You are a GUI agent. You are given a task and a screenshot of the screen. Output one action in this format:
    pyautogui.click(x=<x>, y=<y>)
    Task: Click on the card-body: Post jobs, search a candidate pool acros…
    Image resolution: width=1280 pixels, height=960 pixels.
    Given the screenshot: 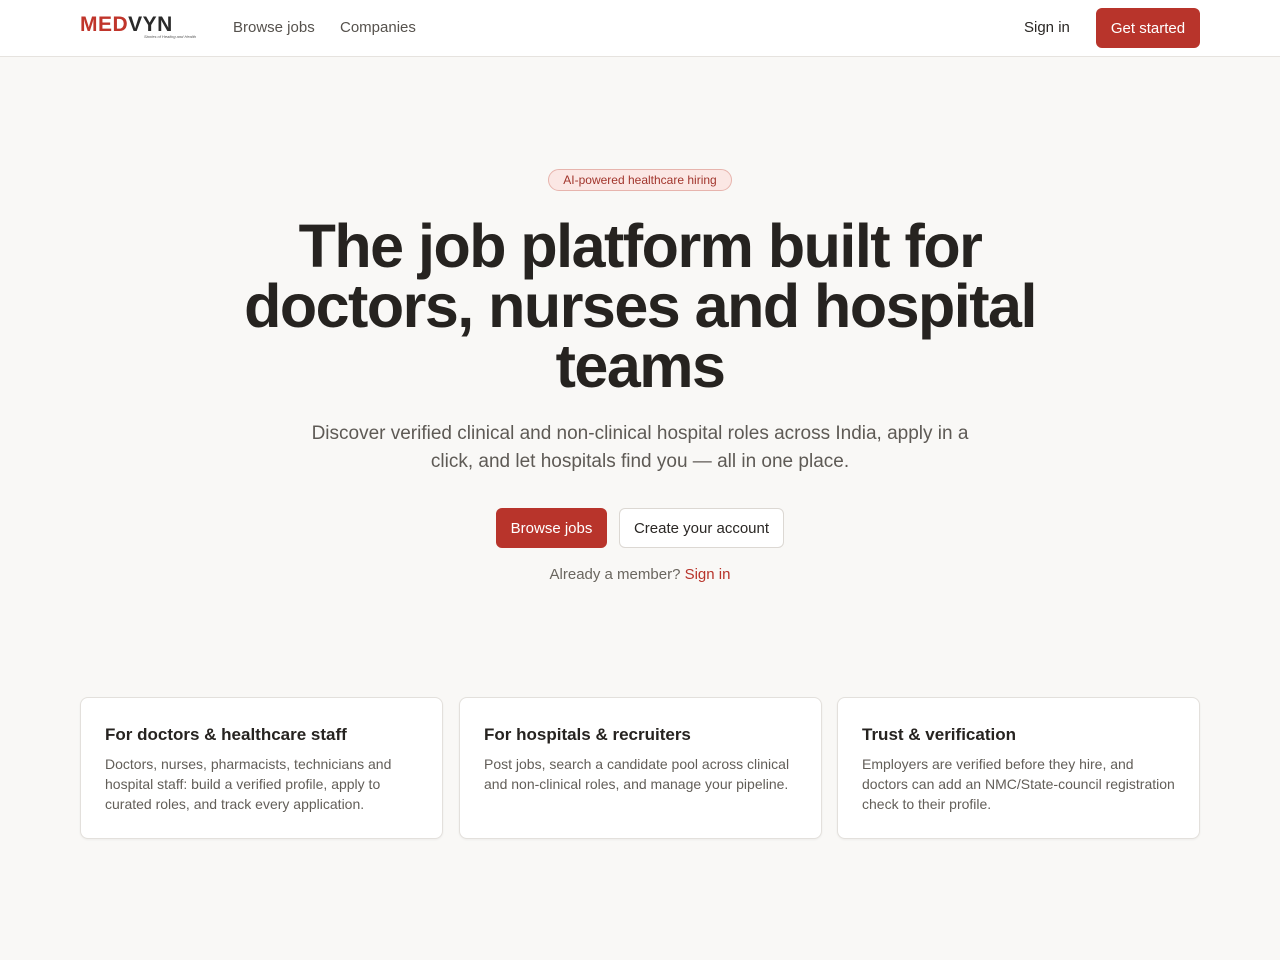 What is the action you would take?
    pyautogui.click(x=637, y=774)
    